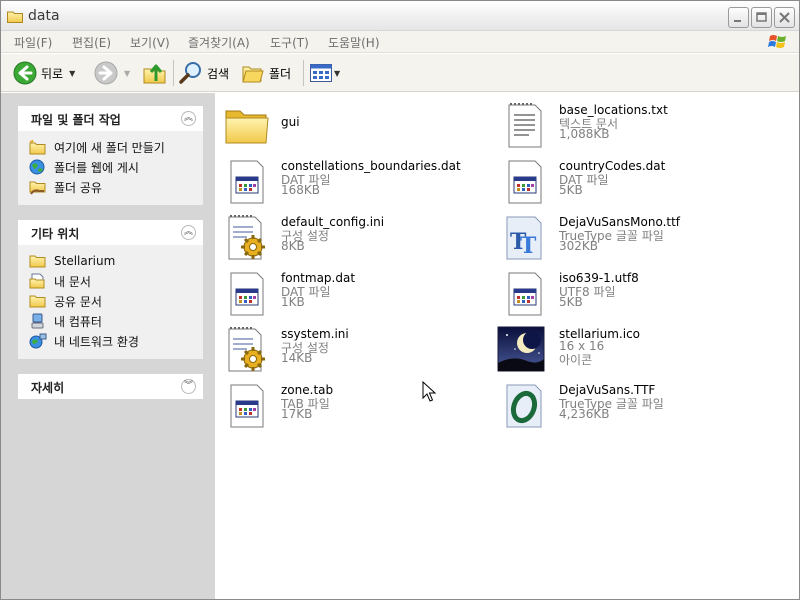  What do you see at coordinates (358, 292) in the screenshot?
I see `file-item: fontmap.dat DAT 파일 1KB` at bounding box center [358, 292].